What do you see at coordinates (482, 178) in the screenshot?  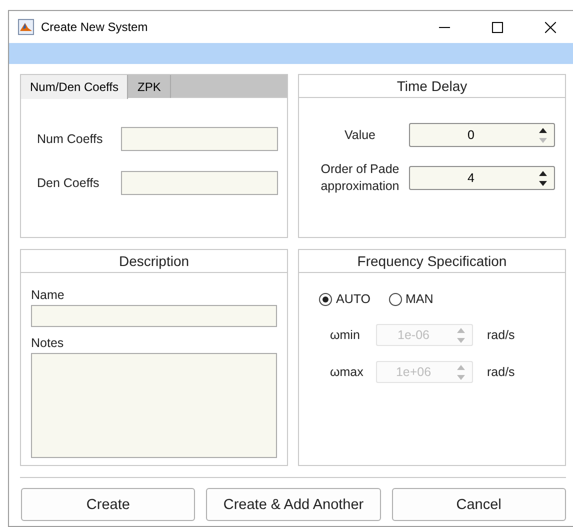 I see `spinner-field: 4` at bounding box center [482, 178].